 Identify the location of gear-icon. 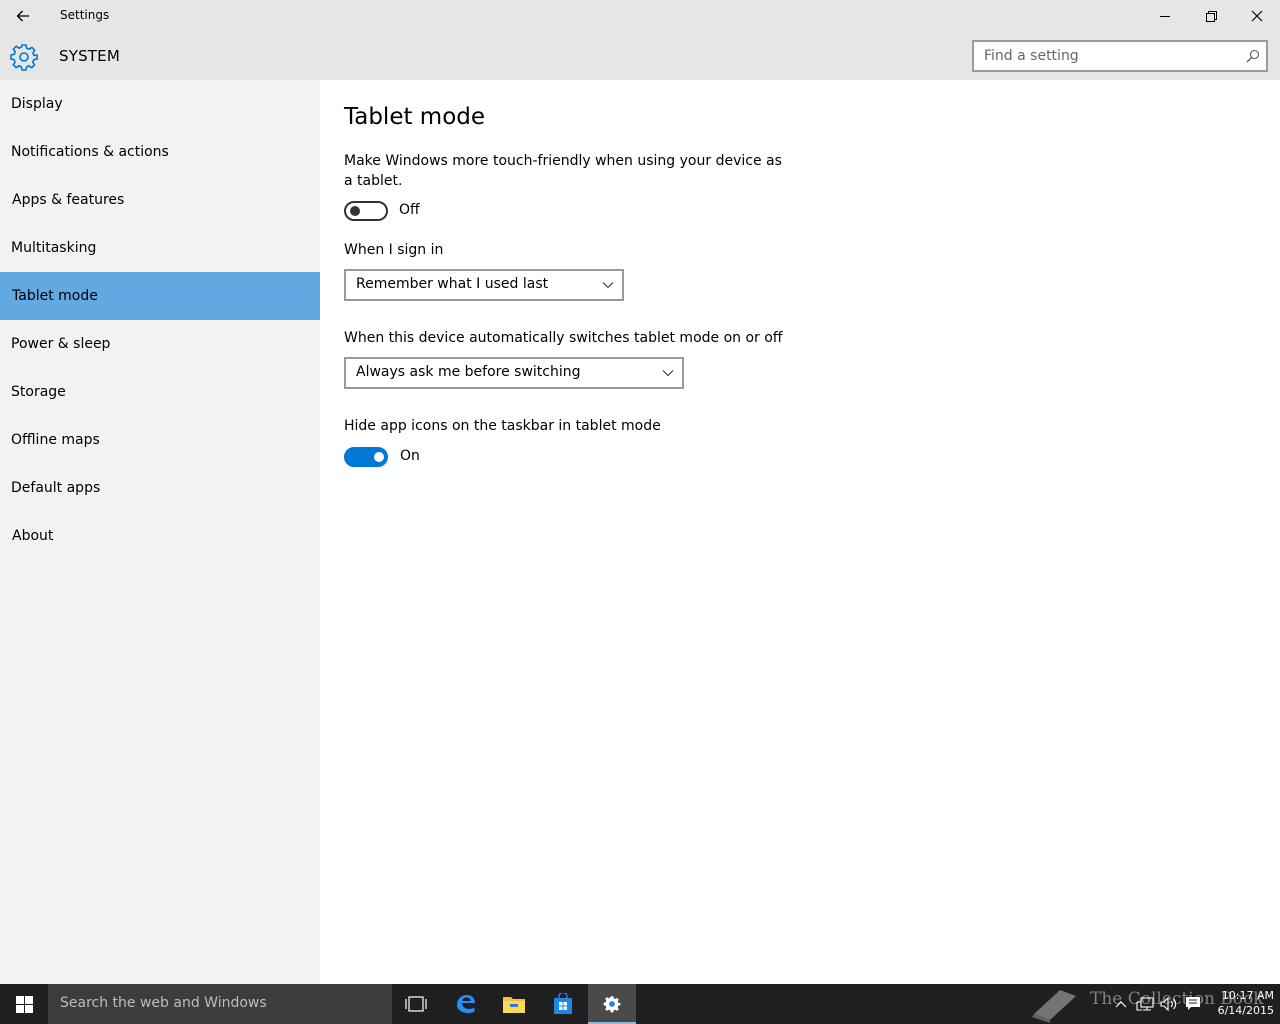
(24, 57).